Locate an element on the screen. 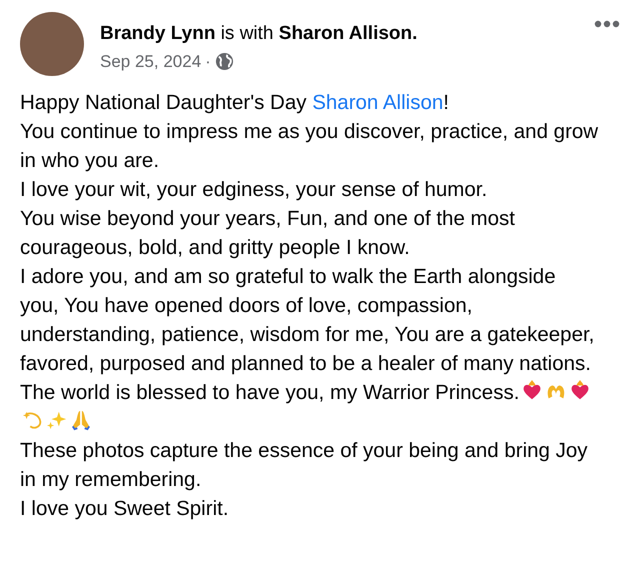  post-text: These photos capture the essence of your being and bring Joy in my remembering. is located at coordinates (304, 465).